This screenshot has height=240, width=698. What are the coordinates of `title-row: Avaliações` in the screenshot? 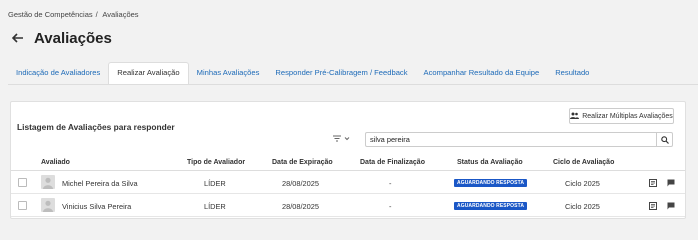 It's located at (61, 38).